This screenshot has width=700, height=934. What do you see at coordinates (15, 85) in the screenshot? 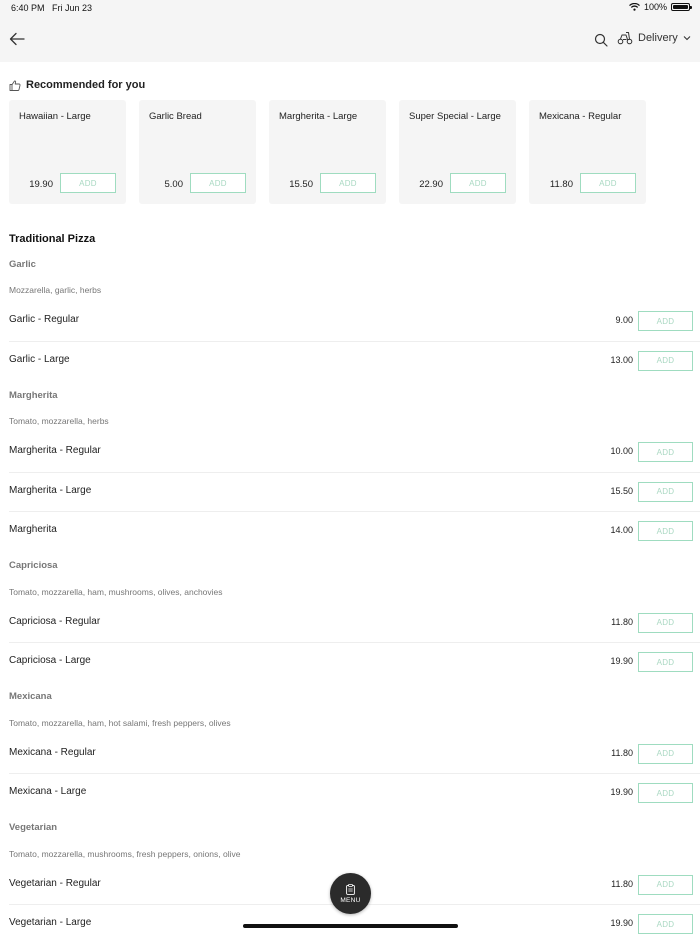
I see `thumbs-up-icon` at bounding box center [15, 85].